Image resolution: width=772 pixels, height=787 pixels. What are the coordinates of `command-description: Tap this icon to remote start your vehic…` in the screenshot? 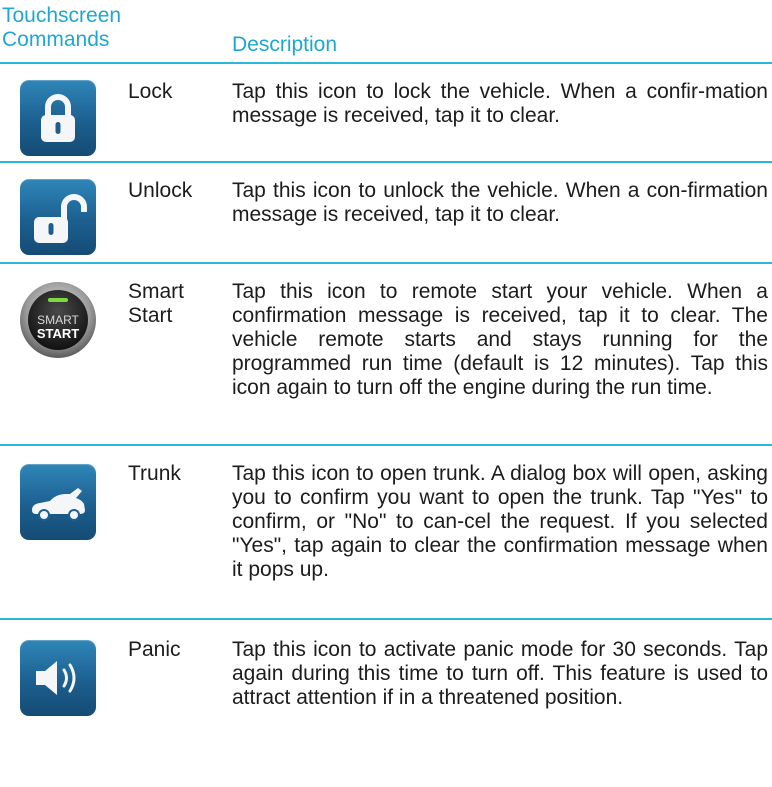 It's located at (500, 339).